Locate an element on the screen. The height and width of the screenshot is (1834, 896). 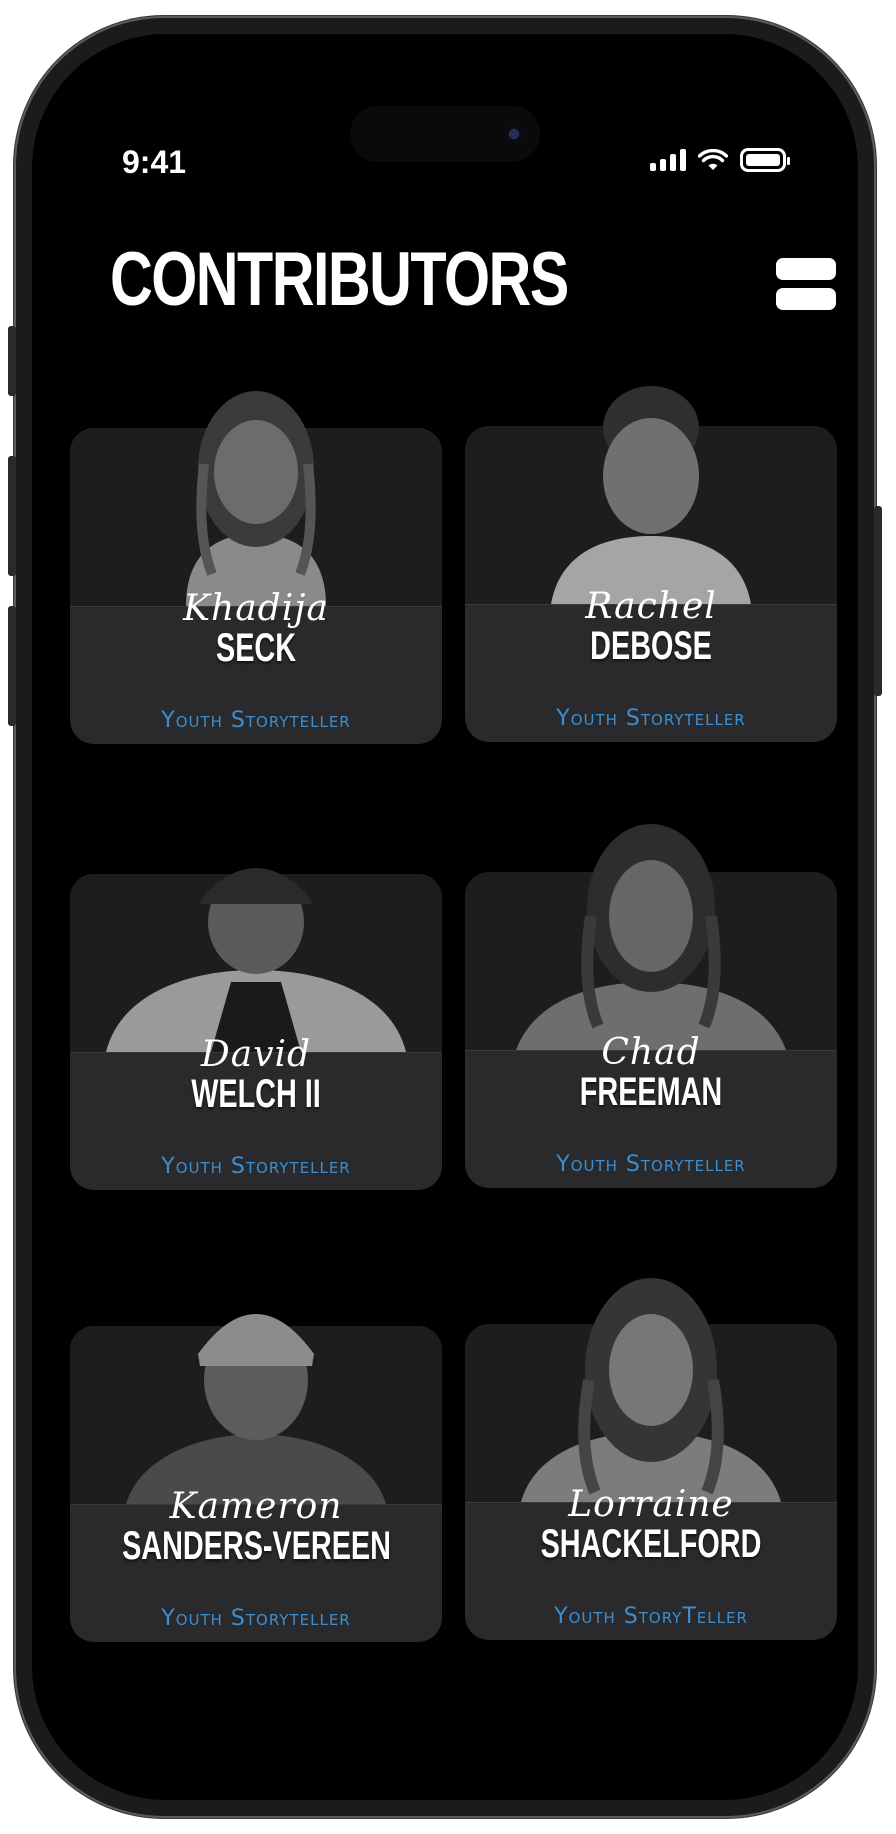
contributor-first-name: Lorraine is located at coordinates (651, 1504).